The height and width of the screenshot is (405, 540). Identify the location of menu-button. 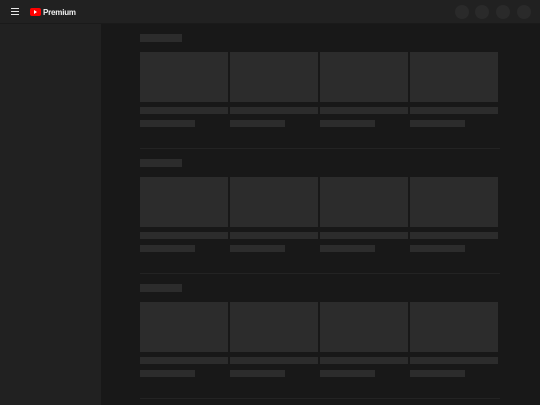
(15, 12).